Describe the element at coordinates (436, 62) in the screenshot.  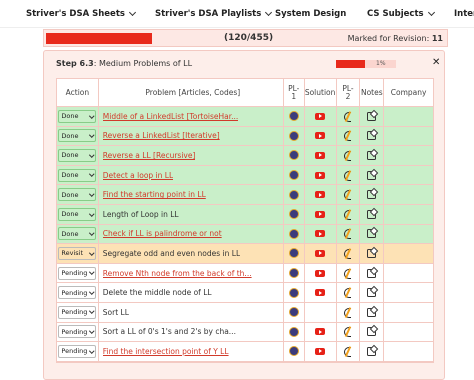
I see `close-icon: ✕` at that location.